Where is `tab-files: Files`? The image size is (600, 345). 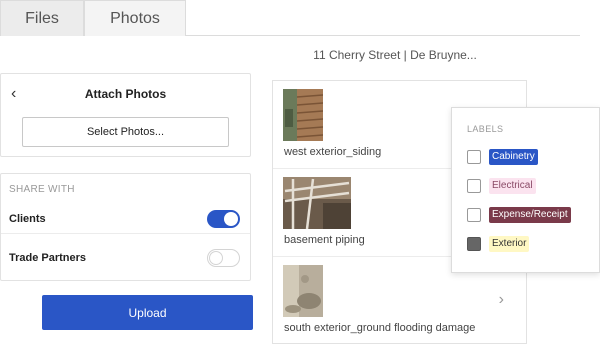 tab-files: Files is located at coordinates (42, 18).